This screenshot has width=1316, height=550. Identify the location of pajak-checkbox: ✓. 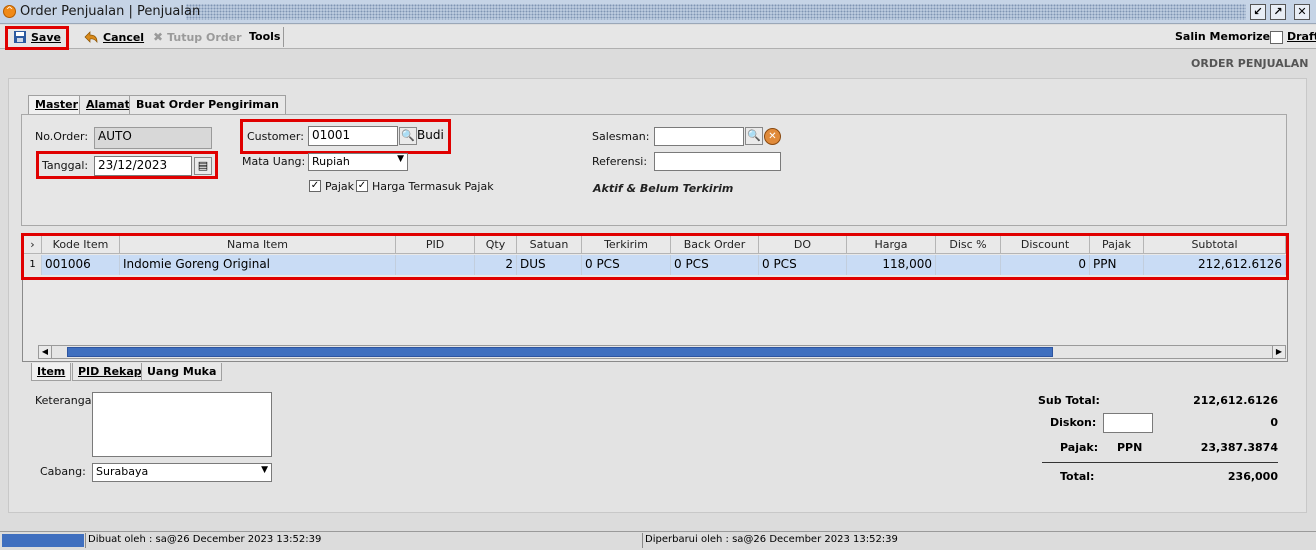
(315, 186).